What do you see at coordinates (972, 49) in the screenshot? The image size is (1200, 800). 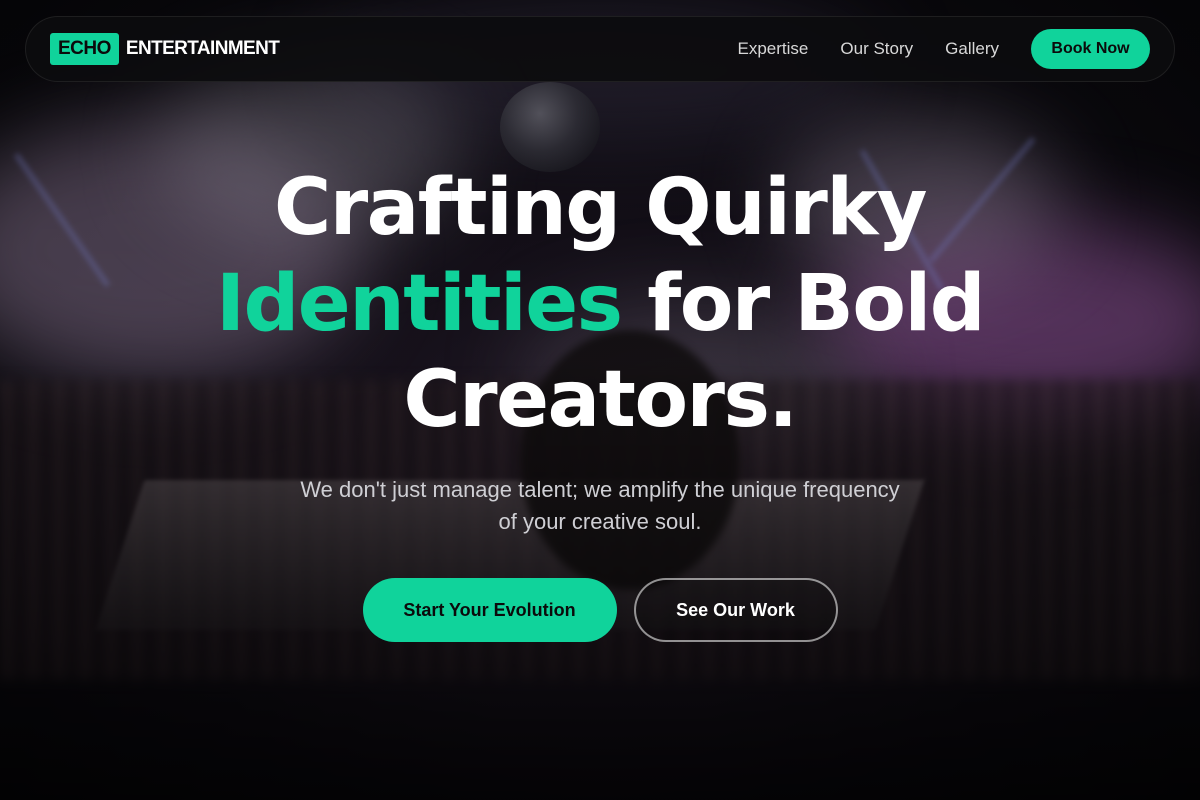 I see `nav-link-gallery: Gallery` at bounding box center [972, 49].